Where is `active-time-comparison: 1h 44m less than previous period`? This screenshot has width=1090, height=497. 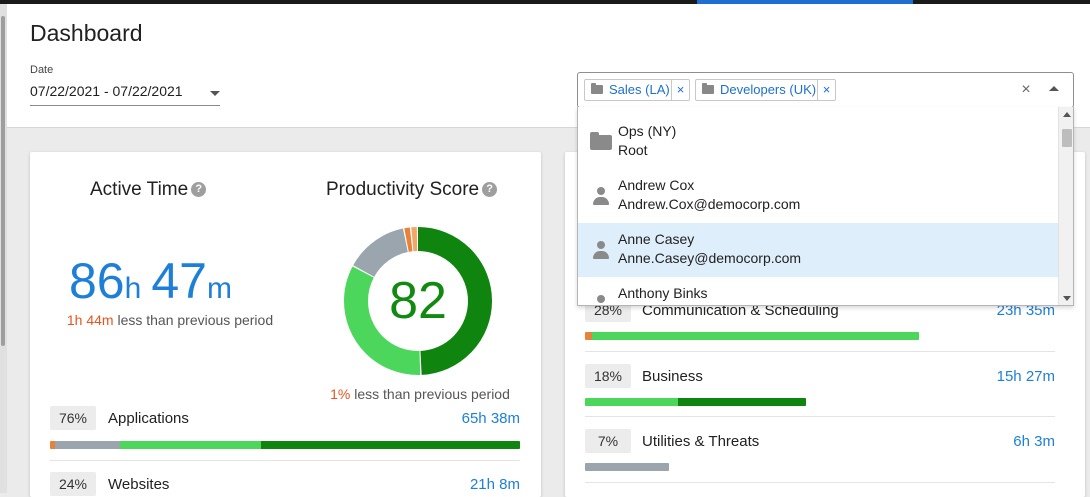 active-time-comparison: 1h 44m less than previous period is located at coordinates (170, 320).